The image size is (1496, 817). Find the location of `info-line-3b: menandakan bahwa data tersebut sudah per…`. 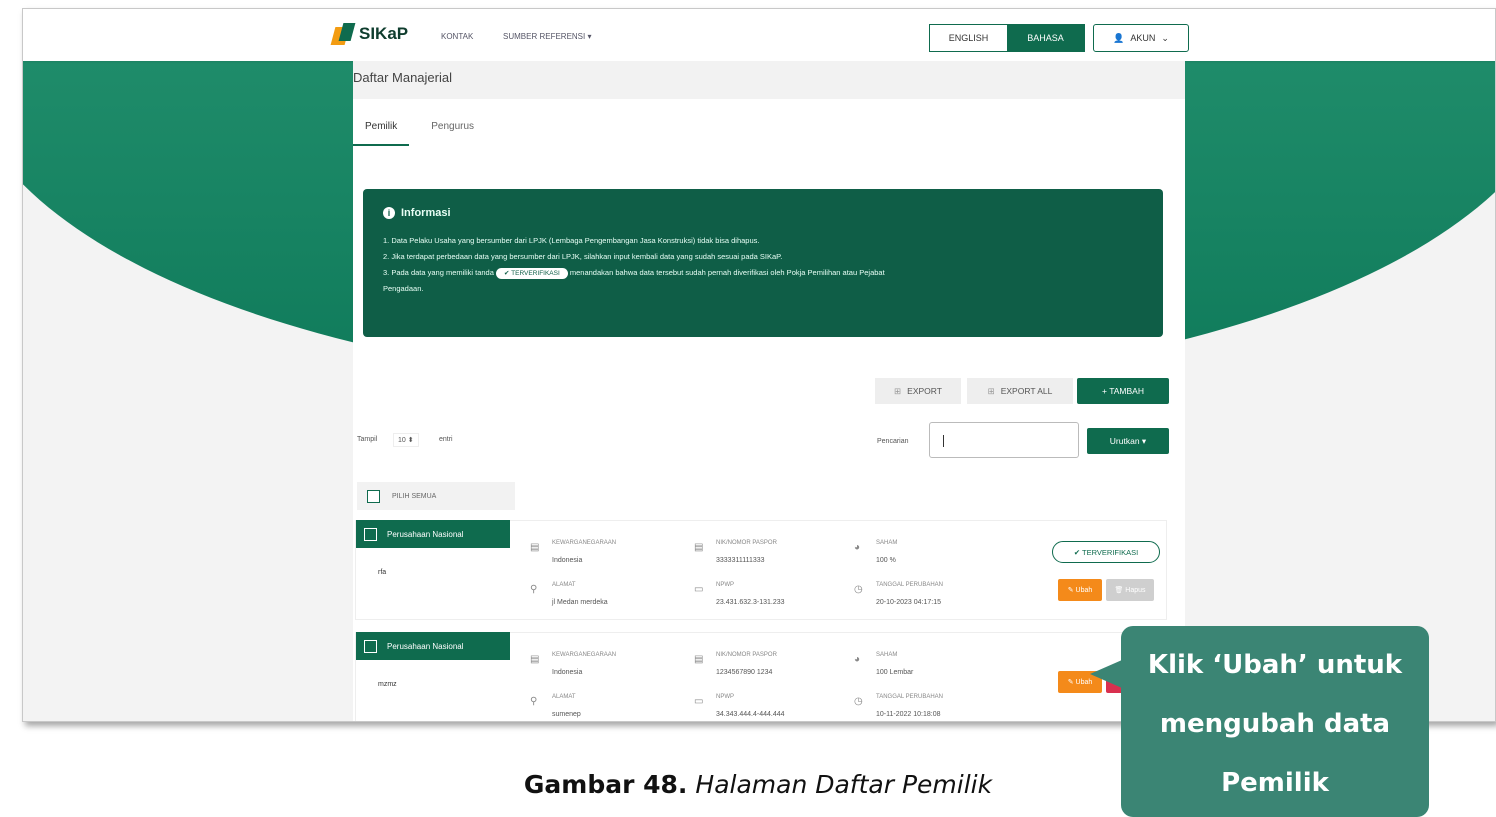

info-line-3b: menandakan bahwa data tersebut sudah per… is located at coordinates (727, 272).